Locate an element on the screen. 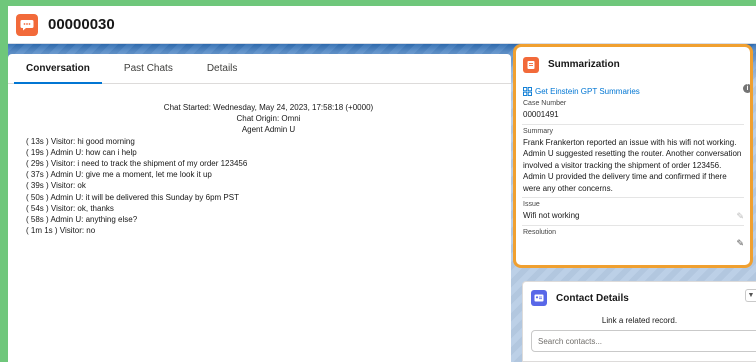 The width and height of the screenshot is (756, 362). tab-past-chats: Past Chats is located at coordinates (148, 68).